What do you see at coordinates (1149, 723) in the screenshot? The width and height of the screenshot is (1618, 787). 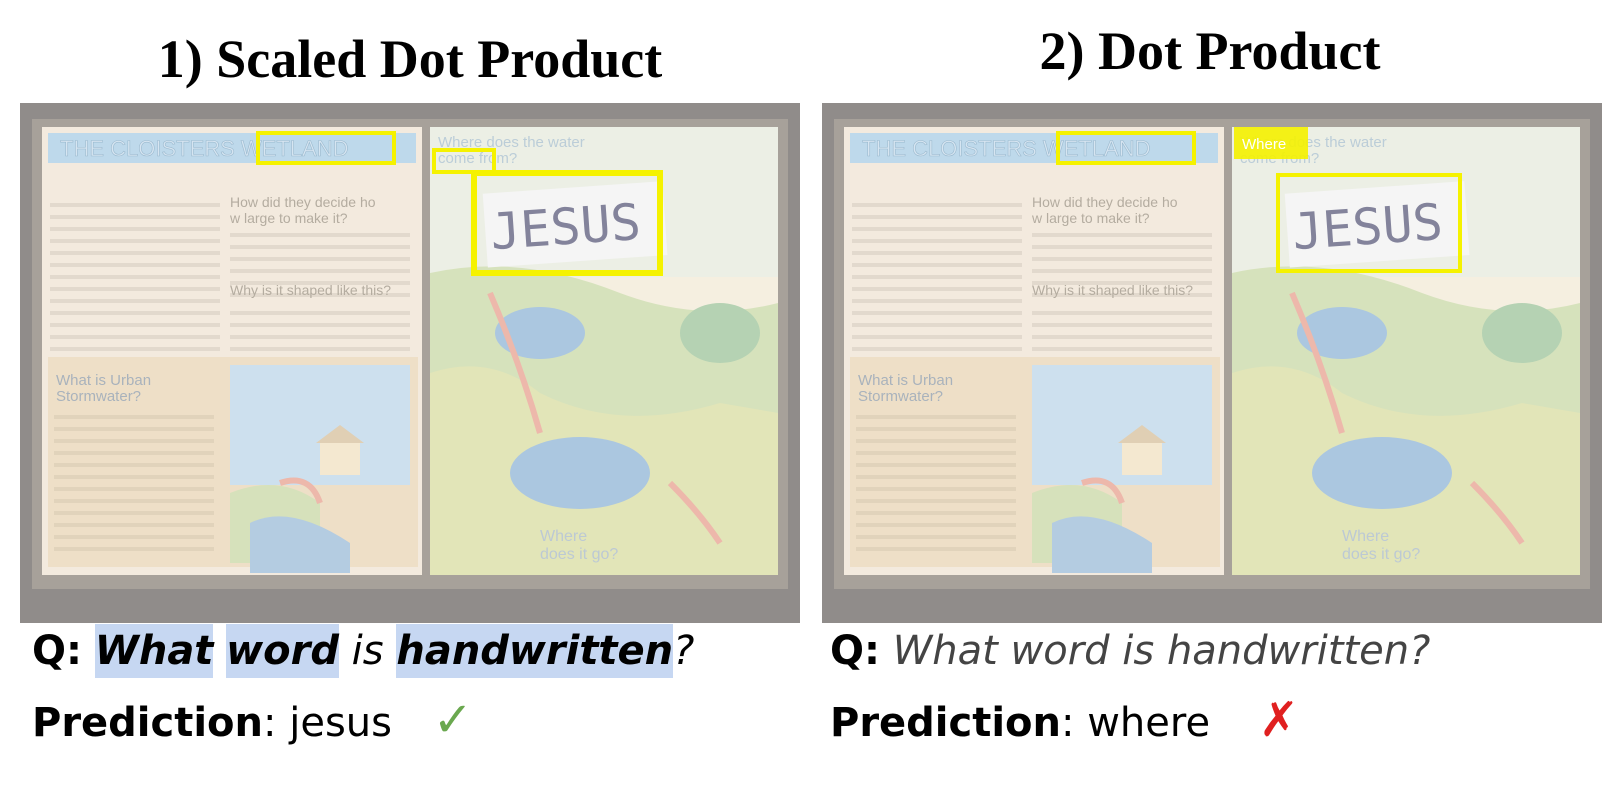 I see `prediction-value: where` at bounding box center [1149, 723].